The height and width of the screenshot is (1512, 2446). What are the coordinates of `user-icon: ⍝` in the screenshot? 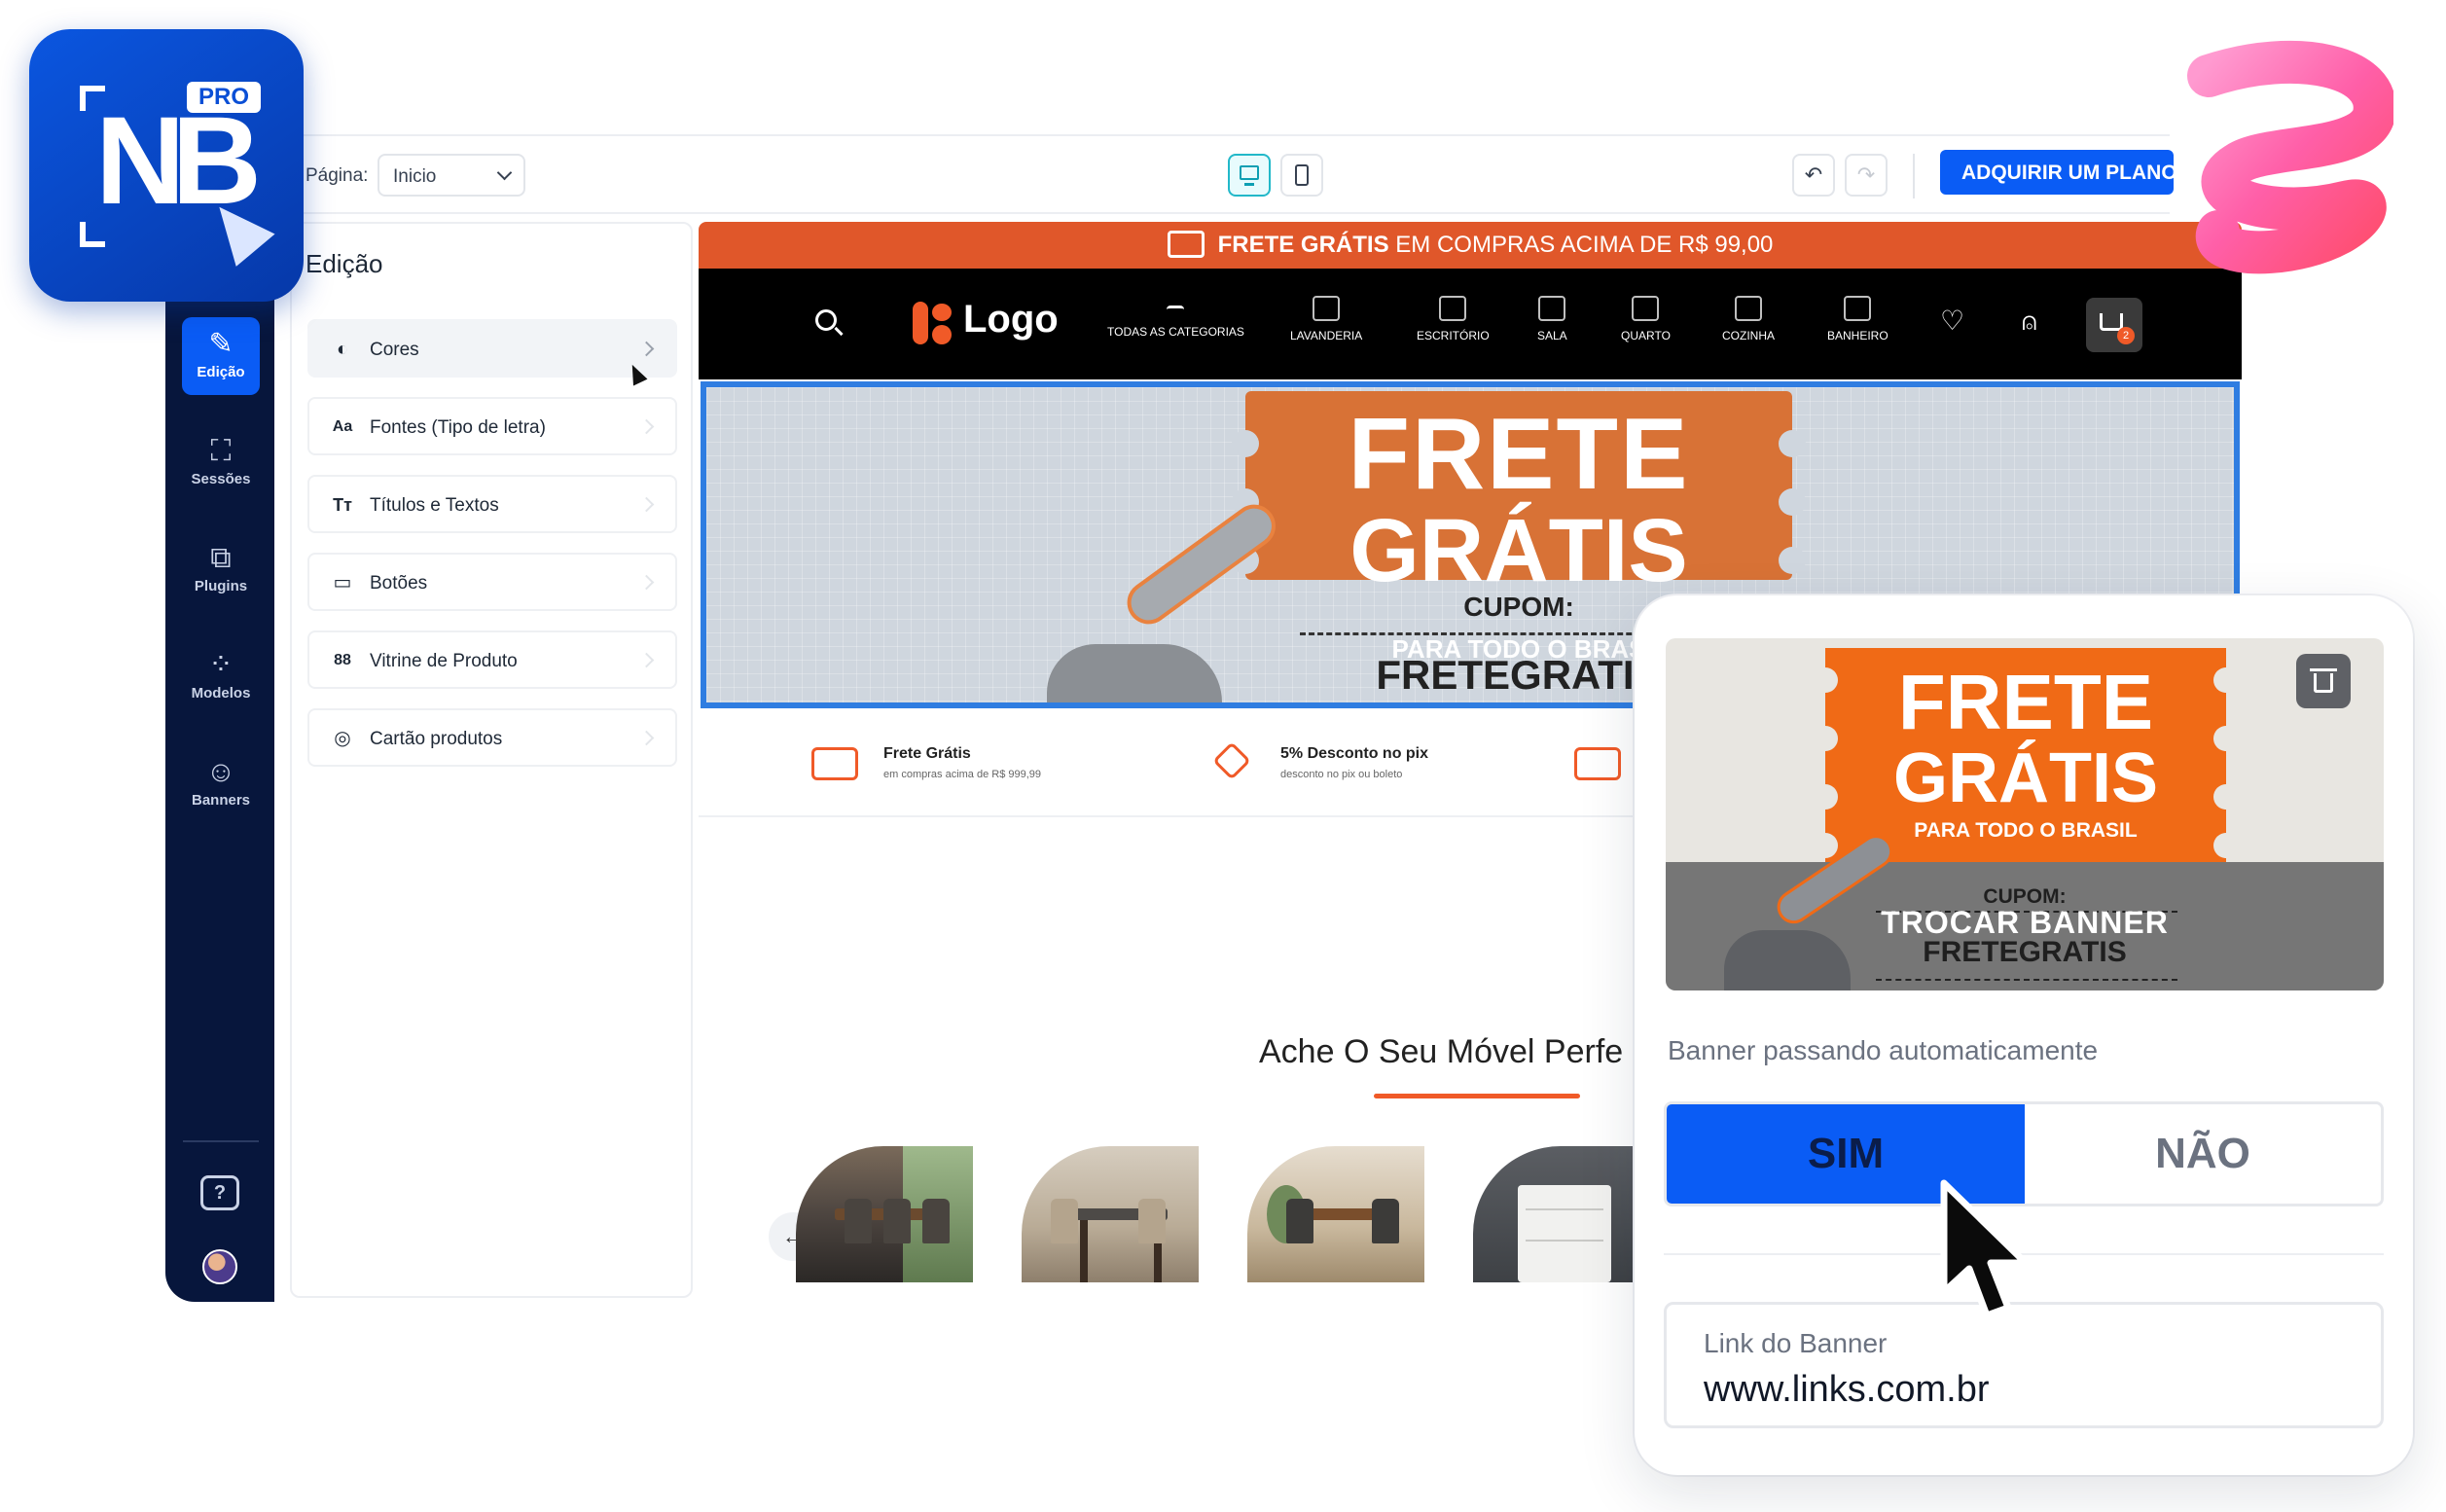 It's located at (2029, 321).